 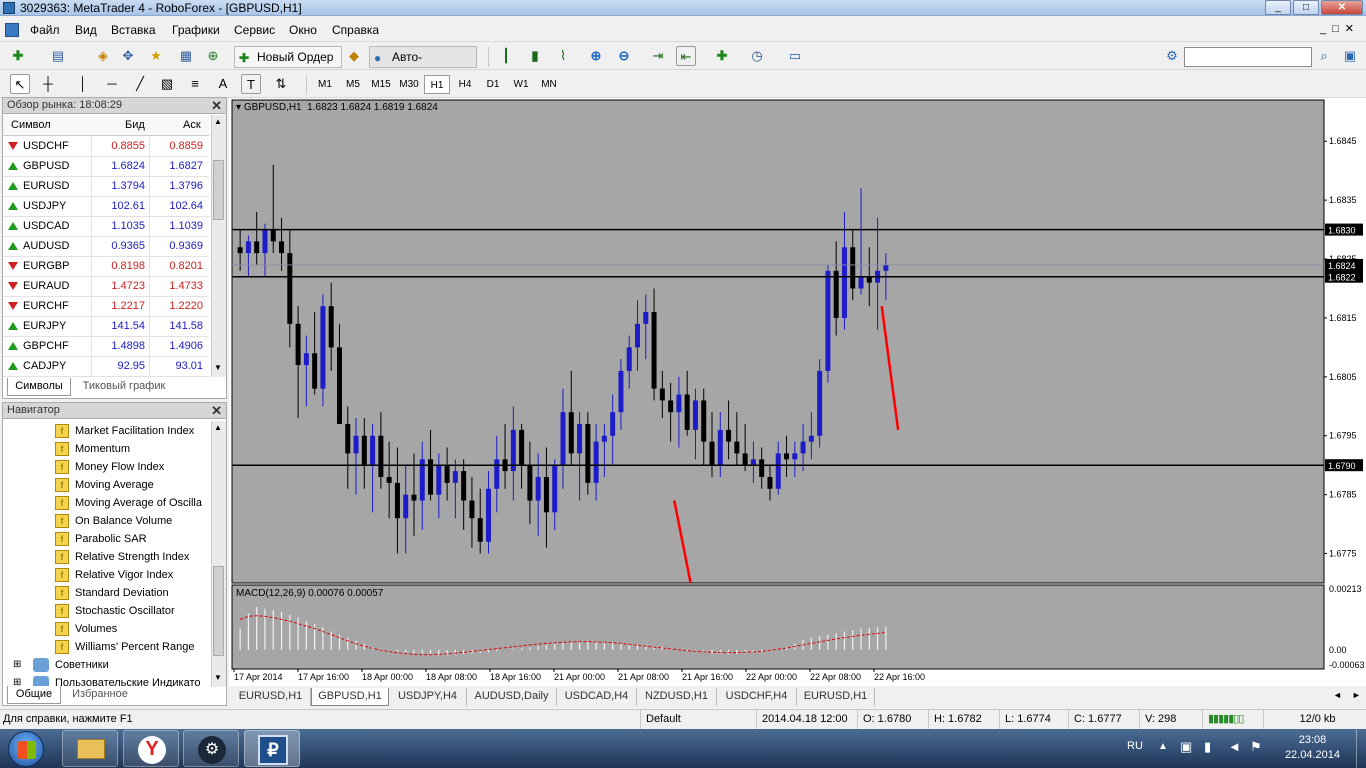 I want to click on trendline-icon: ╱, so click(x=140, y=84).